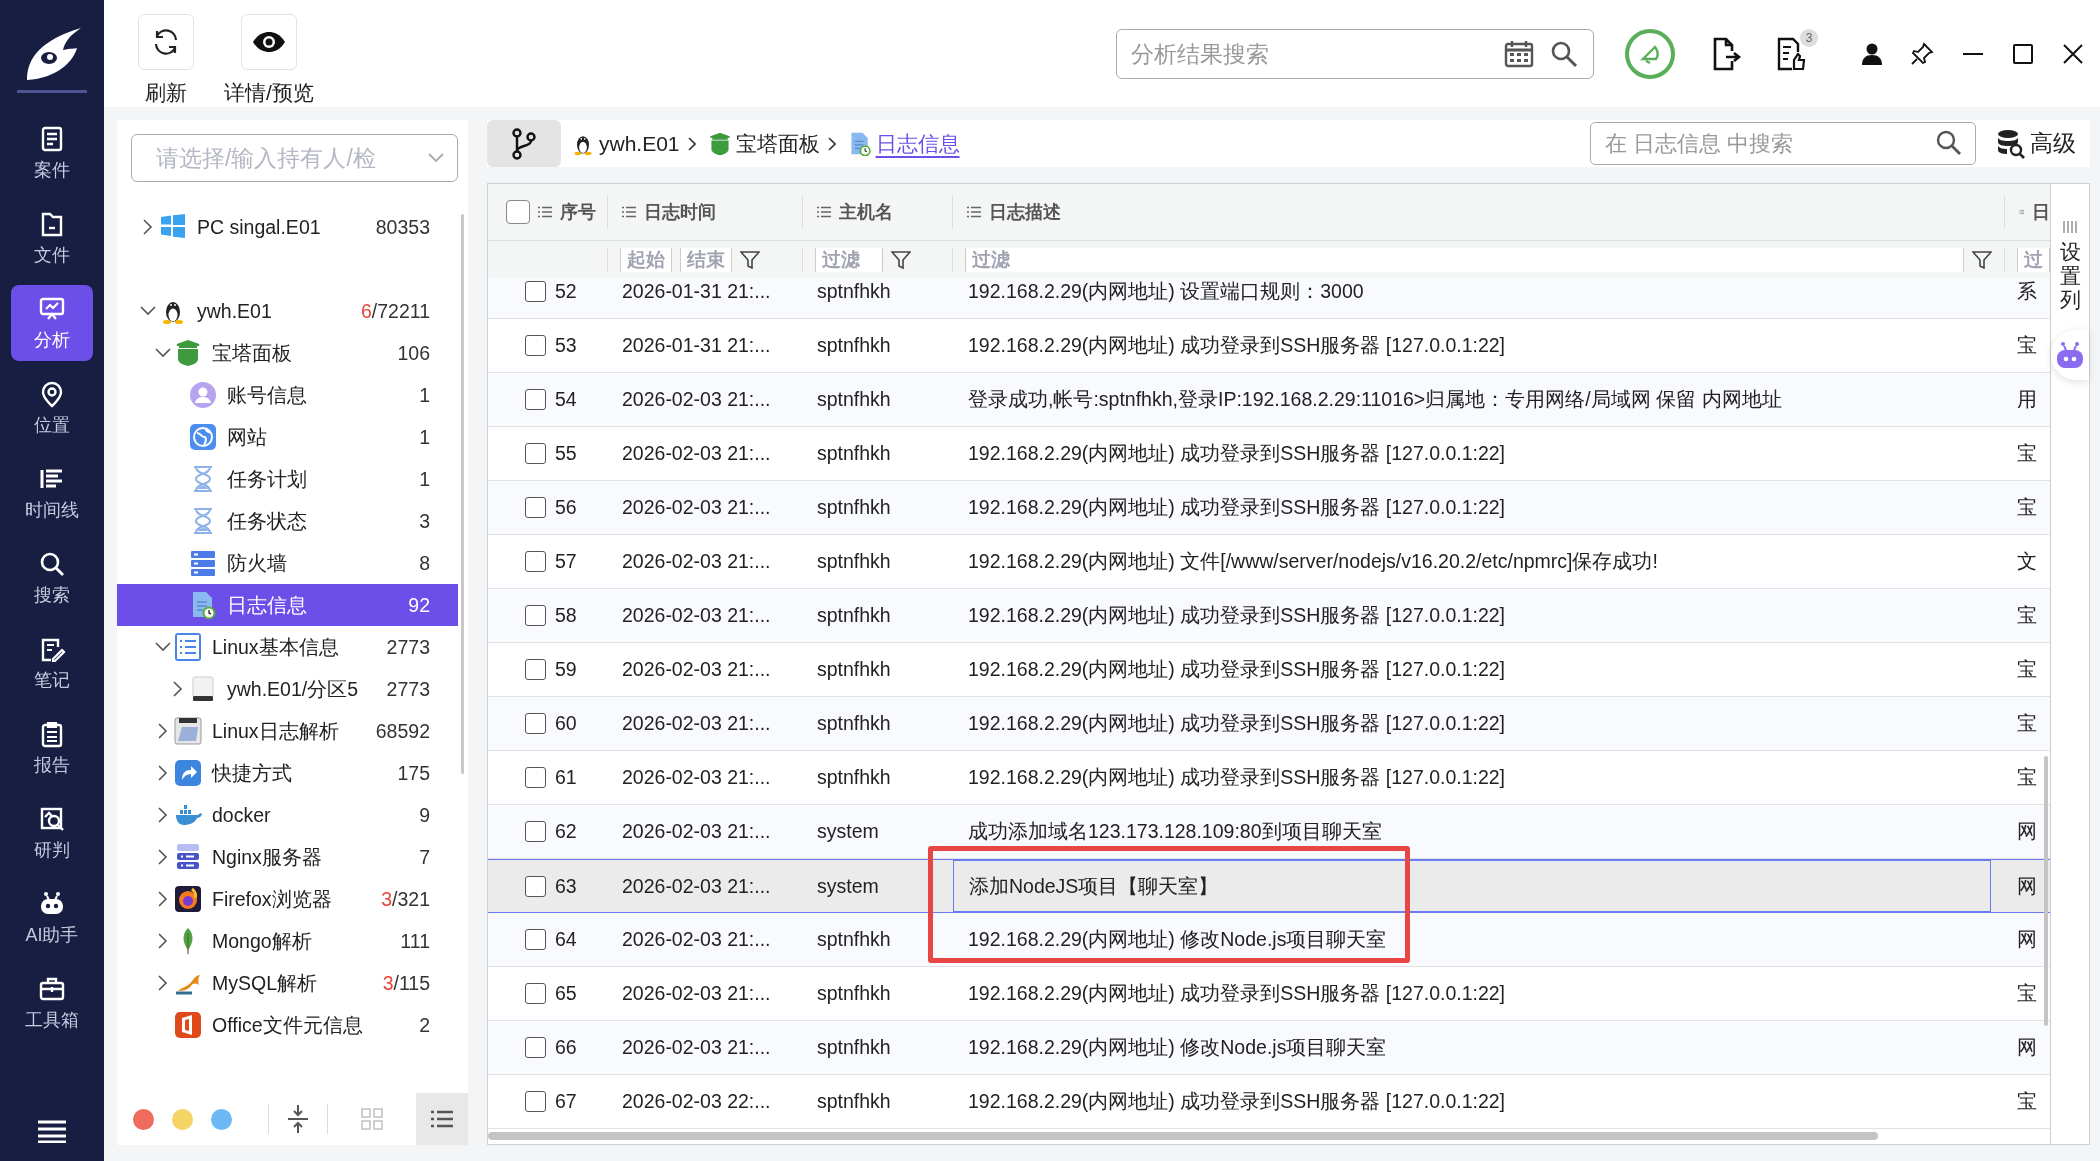 This screenshot has width=2100, height=1161. Describe the element at coordinates (1269, 940) in the screenshot. I see `table-row: 64 2026-02-03 21:... sptnfhkh 192.168.2.29(内网地址) 修改Node.js项目聊天室 网` at that location.